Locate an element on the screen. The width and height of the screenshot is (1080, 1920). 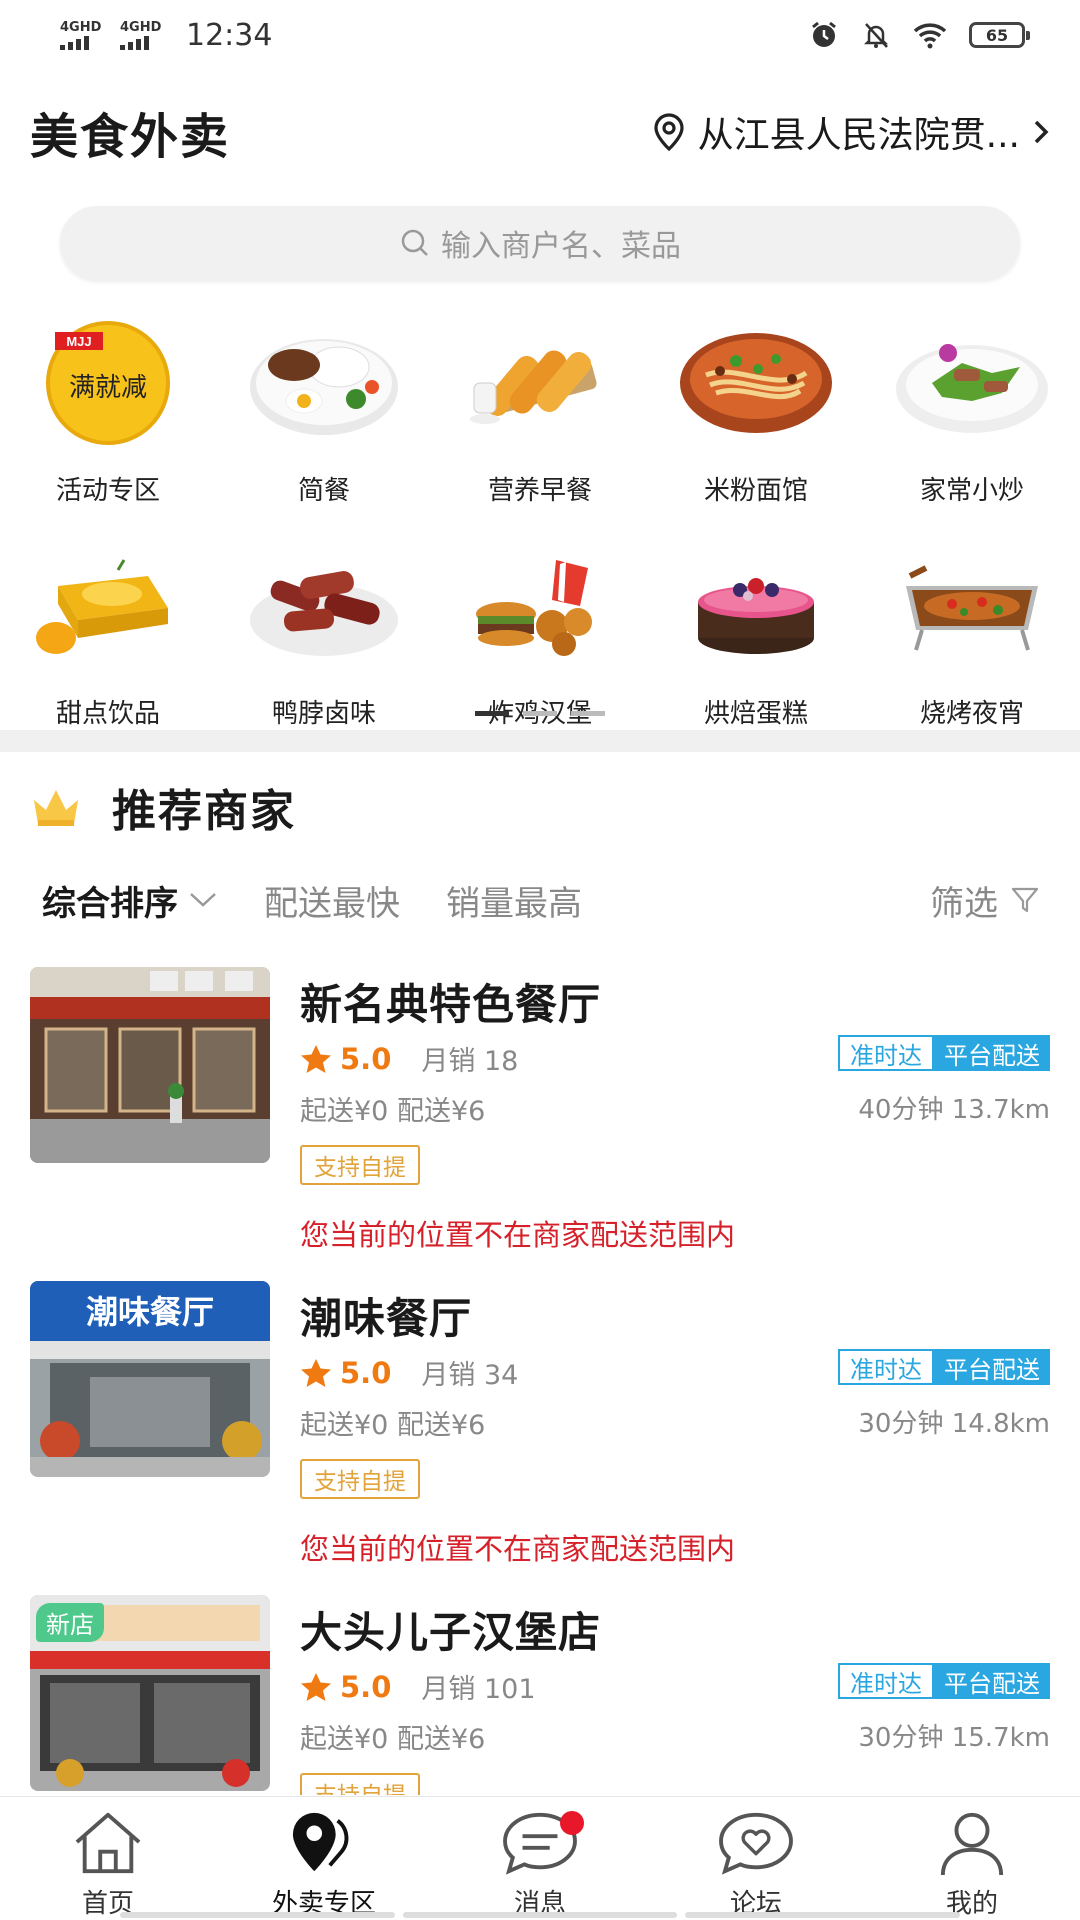
merchant-sales: 月销 34 is located at coordinates (470, 1375).